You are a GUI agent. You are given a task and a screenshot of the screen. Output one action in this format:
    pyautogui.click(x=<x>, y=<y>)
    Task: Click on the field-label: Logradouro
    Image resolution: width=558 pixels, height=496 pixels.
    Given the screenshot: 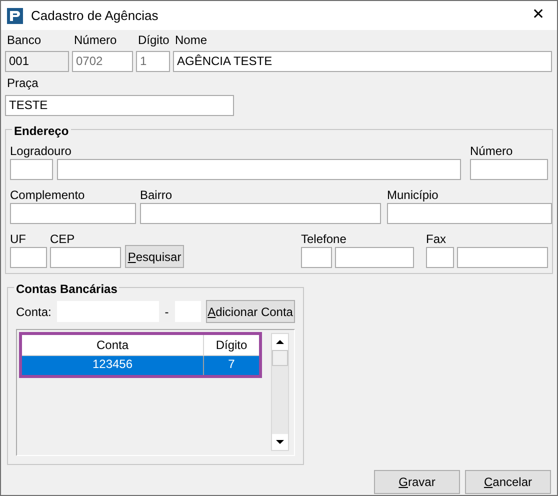 What is the action you would take?
    pyautogui.click(x=41, y=151)
    